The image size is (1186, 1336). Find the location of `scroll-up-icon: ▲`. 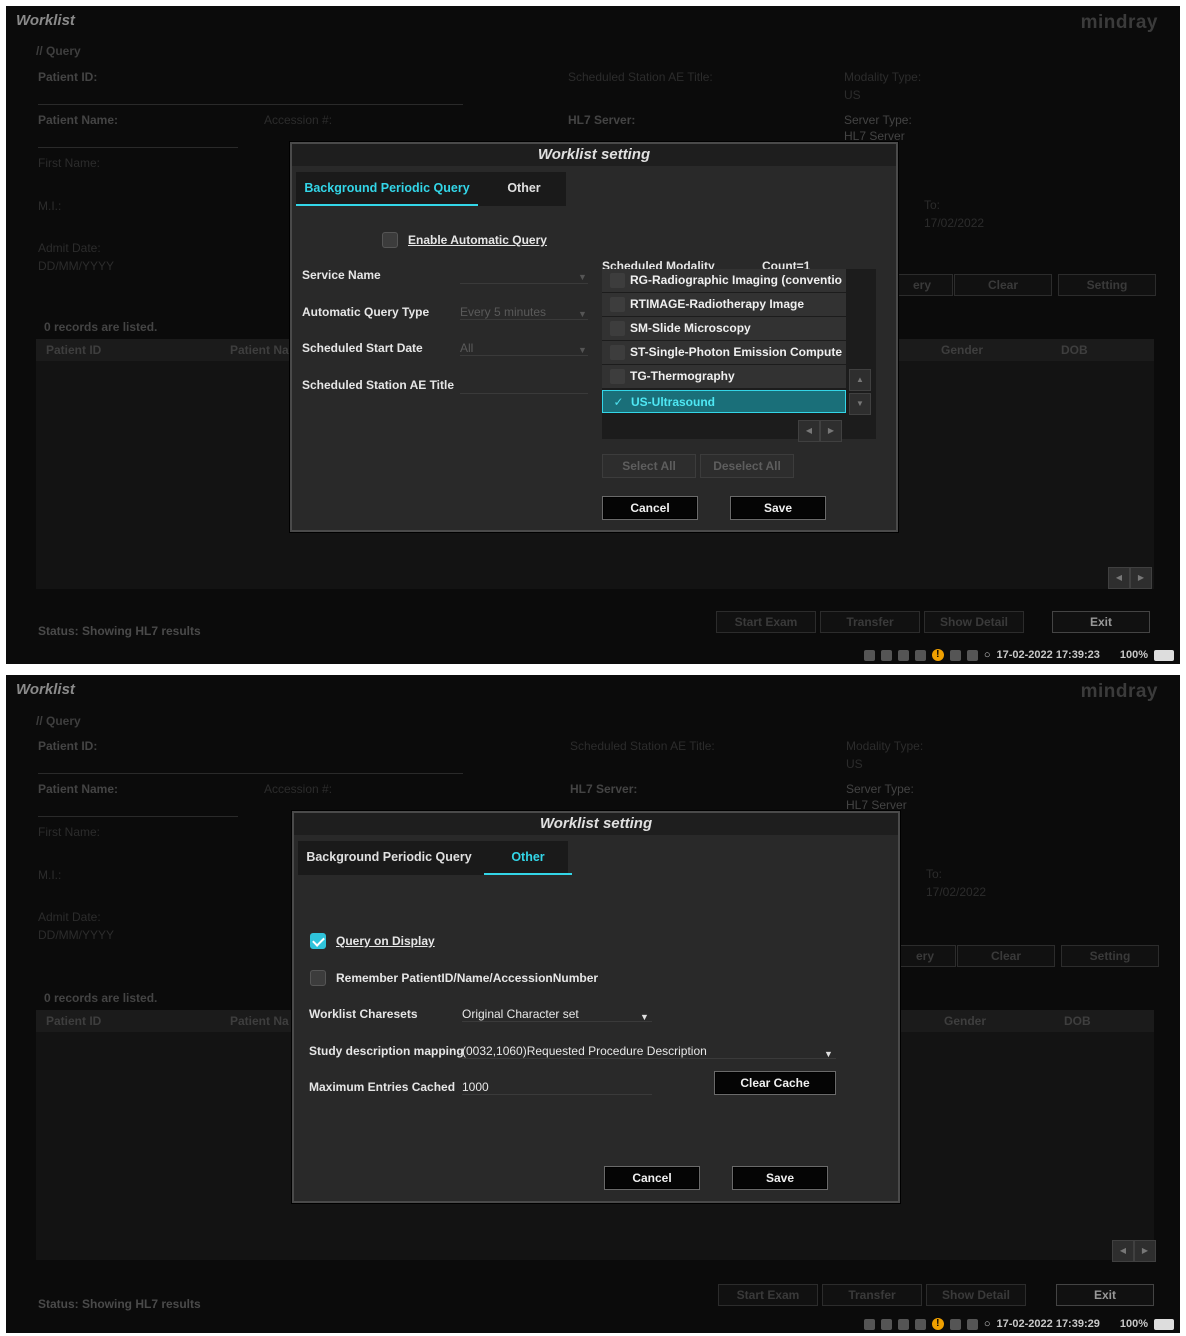

scroll-up-icon: ▲ is located at coordinates (860, 380).